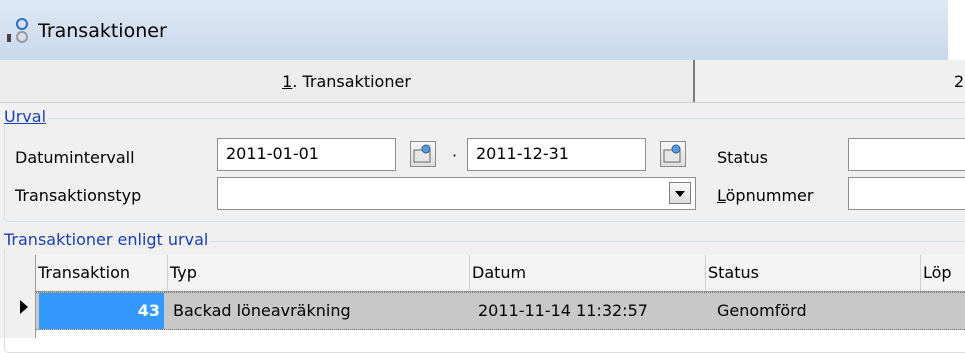 This screenshot has height=353, width=965. I want to click on status-label: Status, so click(742, 157).